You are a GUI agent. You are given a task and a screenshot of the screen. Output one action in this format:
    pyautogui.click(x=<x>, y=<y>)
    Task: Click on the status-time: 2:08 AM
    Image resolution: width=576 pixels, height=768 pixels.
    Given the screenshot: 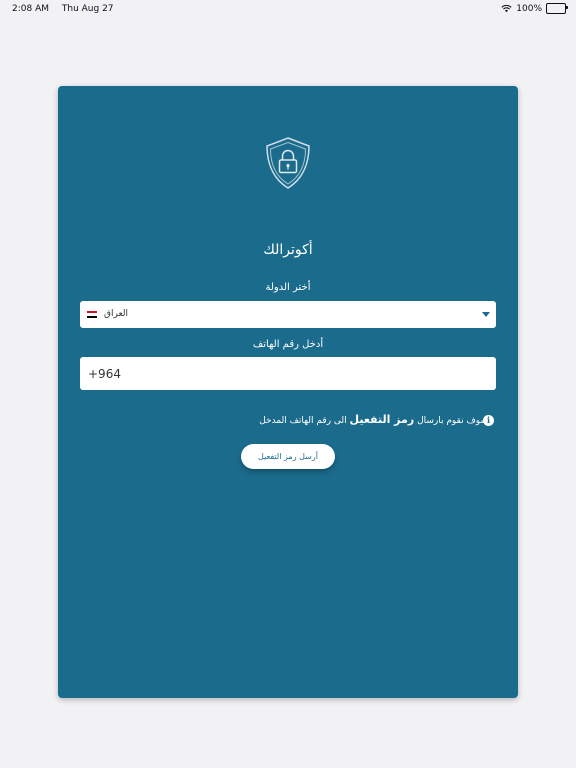 What is the action you would take?
    pyautogui.click(x=30, y=9)
    